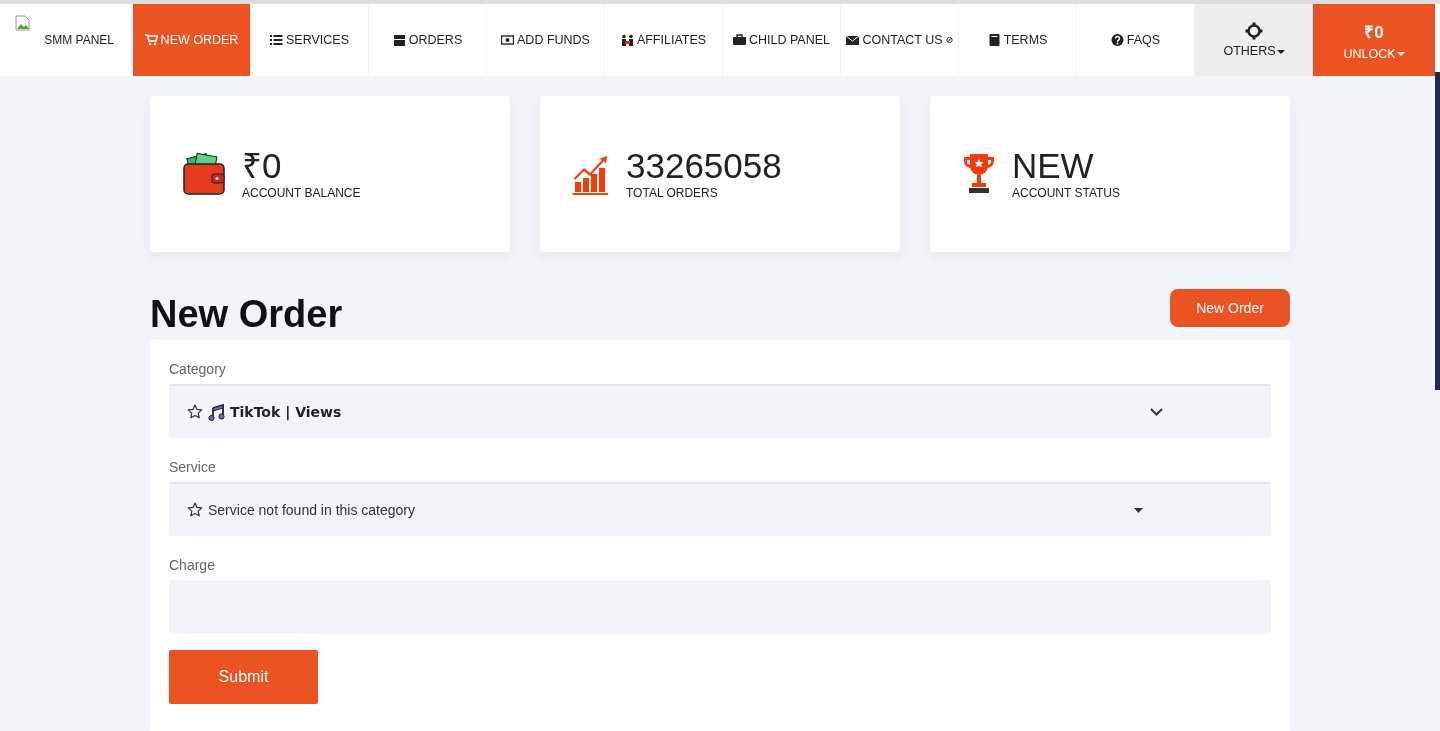 This screenshot has height=731, width=1440. Describe the element at coordinates (508, 40) in the screenshot. I see `money-icon` at that location.